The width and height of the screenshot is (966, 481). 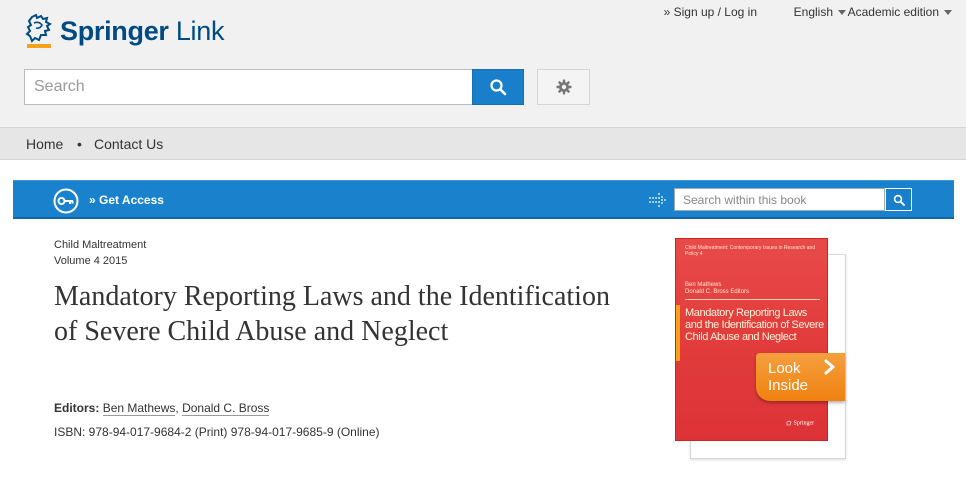 What do you see at coordinates (226, 408) in the screenshot?
I see `editor-link: Donald C. Bross` at bounding box center [226, 408].